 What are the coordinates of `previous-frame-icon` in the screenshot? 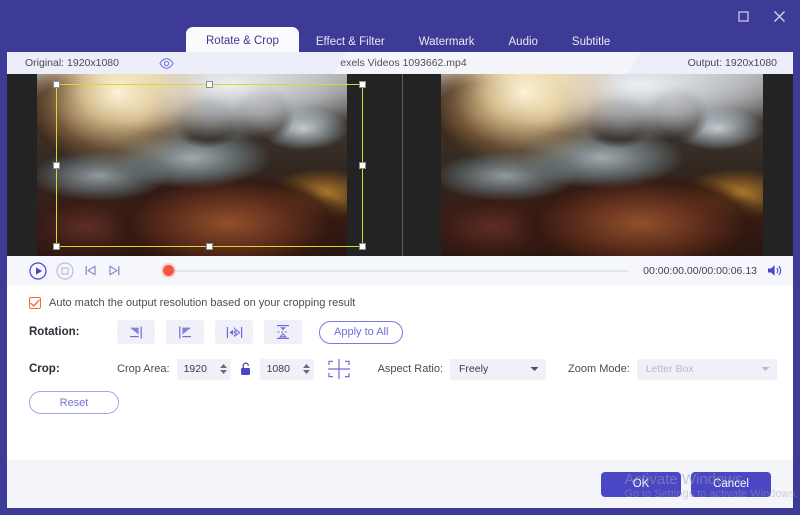 It's located at (90, 270).